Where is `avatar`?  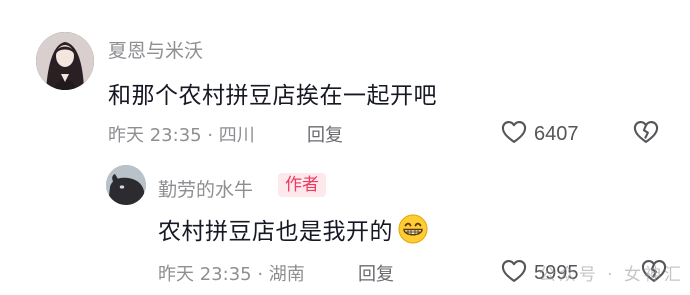
avatar is located at coordinates (65, 61).